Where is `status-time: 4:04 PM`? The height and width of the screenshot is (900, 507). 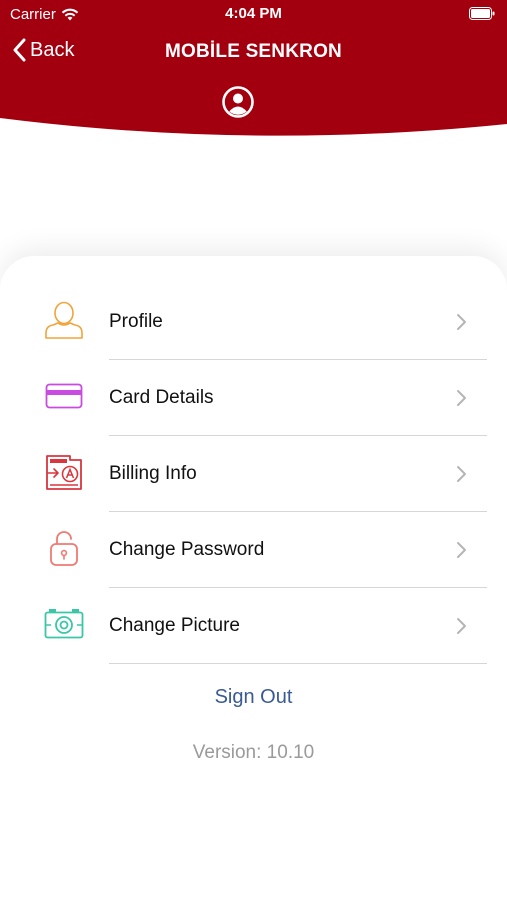 status-time: 4:04 PM is located at coordinates (253, 13).